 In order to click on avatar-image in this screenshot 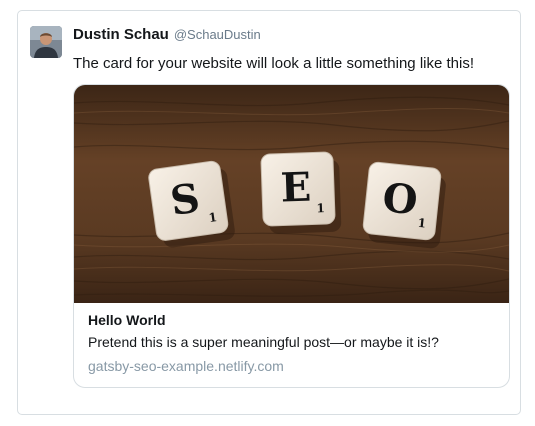, I will do `click(46, 42)`.